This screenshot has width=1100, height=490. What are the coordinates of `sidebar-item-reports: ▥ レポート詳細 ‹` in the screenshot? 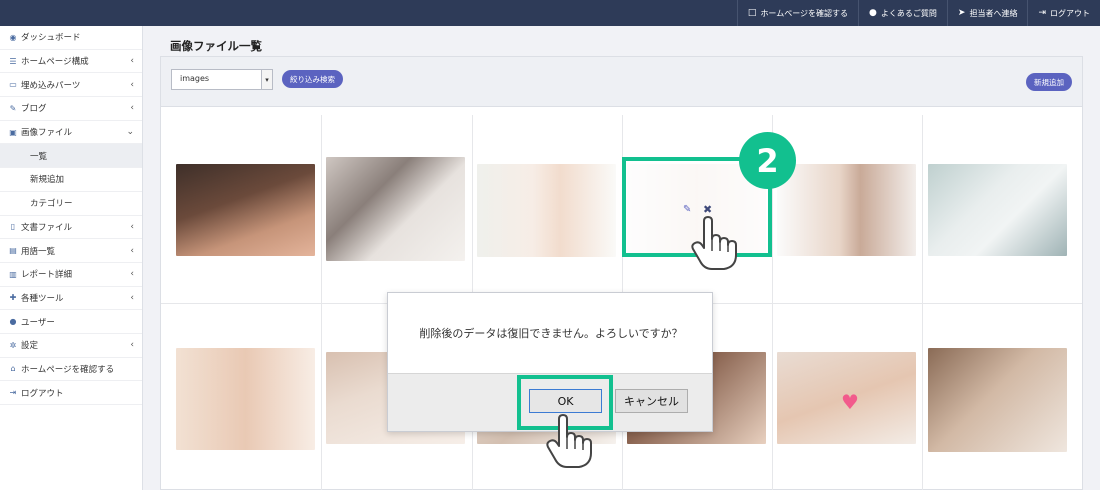 It's located at (71, 275).